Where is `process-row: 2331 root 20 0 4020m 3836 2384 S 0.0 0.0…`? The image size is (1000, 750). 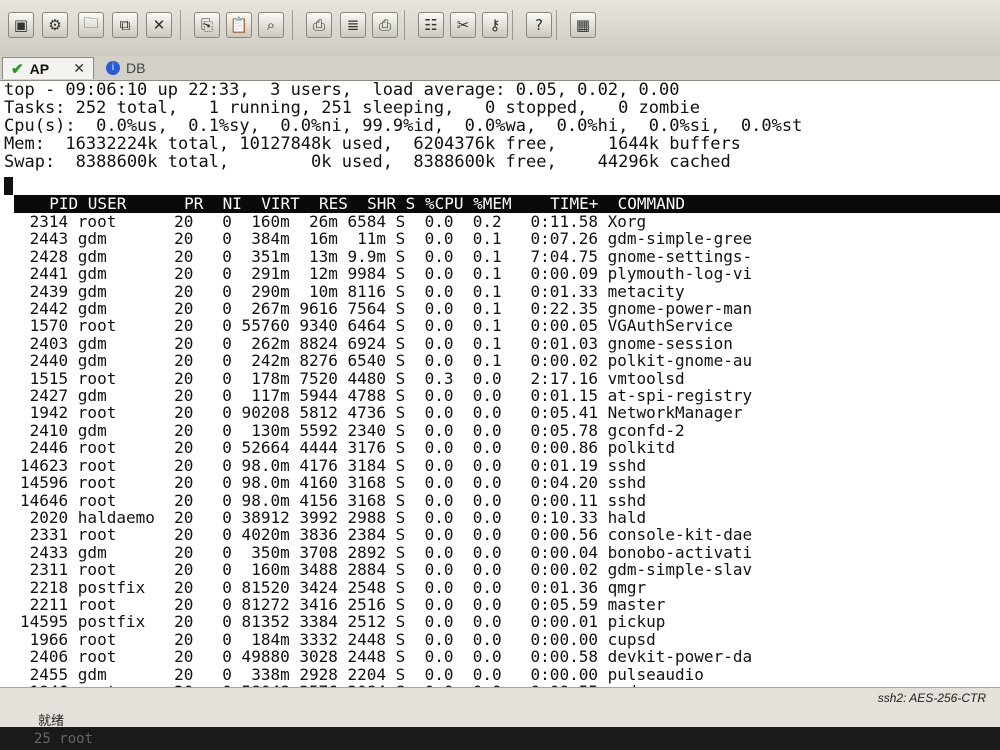
process-row: 2331 root 20 0 4020m 3836 2384 S 0.0 0.0… is located at coordinates (386, 535).